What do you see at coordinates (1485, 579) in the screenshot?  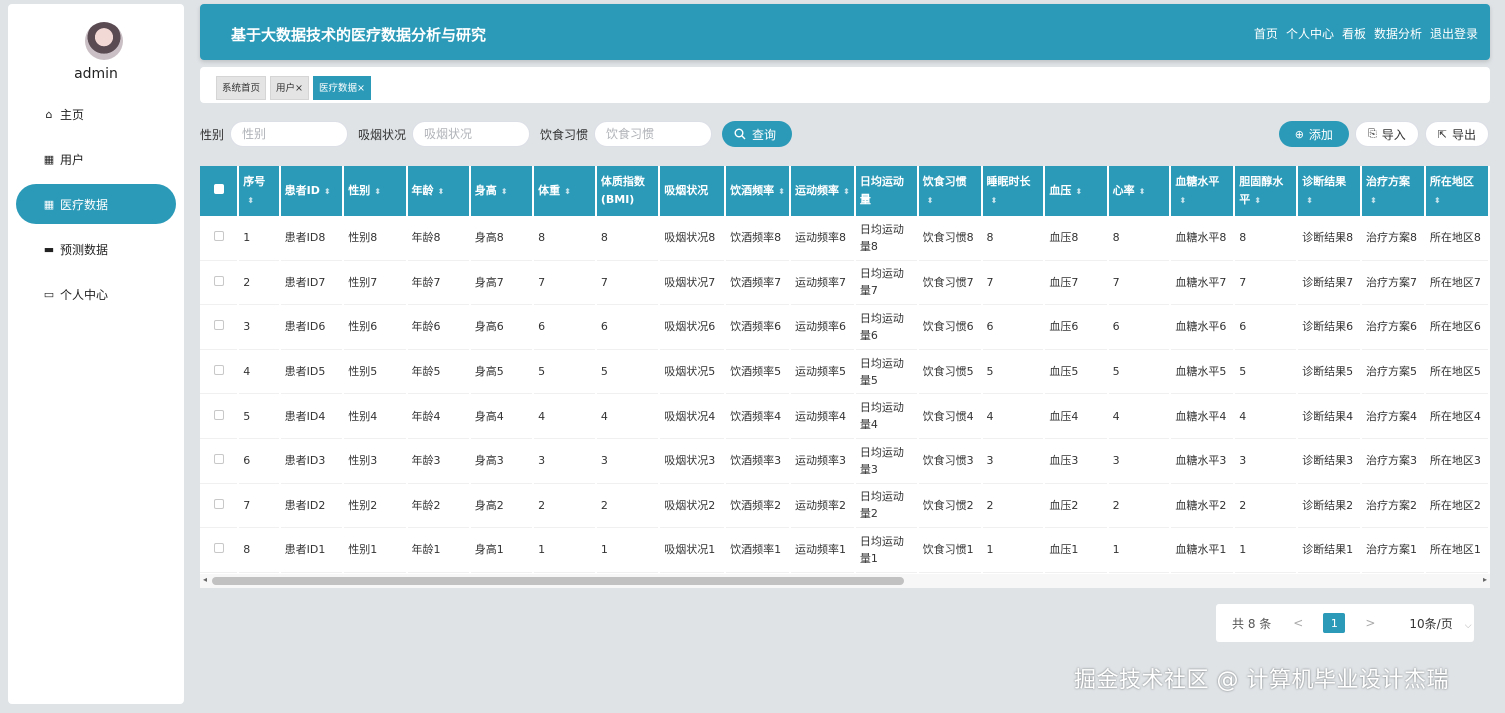 I see `scroll-right-icon: ▸` at bounding box center [1485, 579].